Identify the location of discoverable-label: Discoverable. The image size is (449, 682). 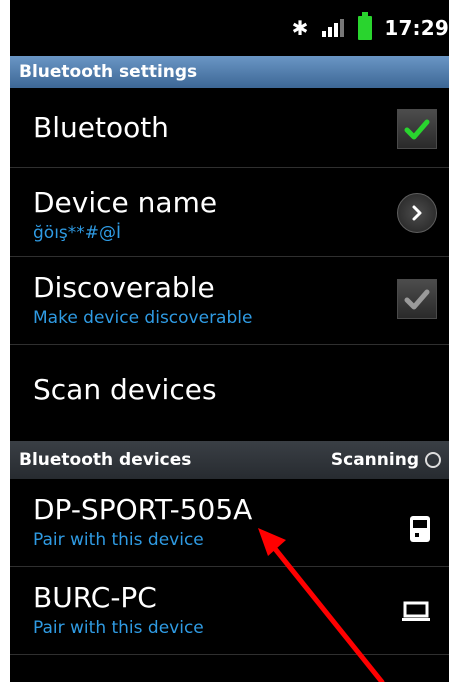
(124, 287).